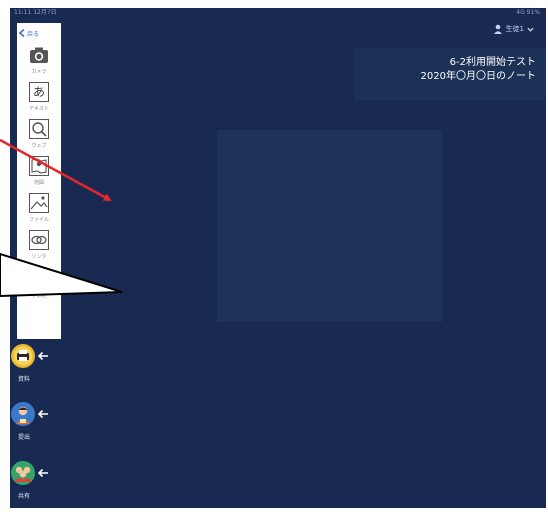  I want to click on user-name: 生徒1, so click(514, 29).